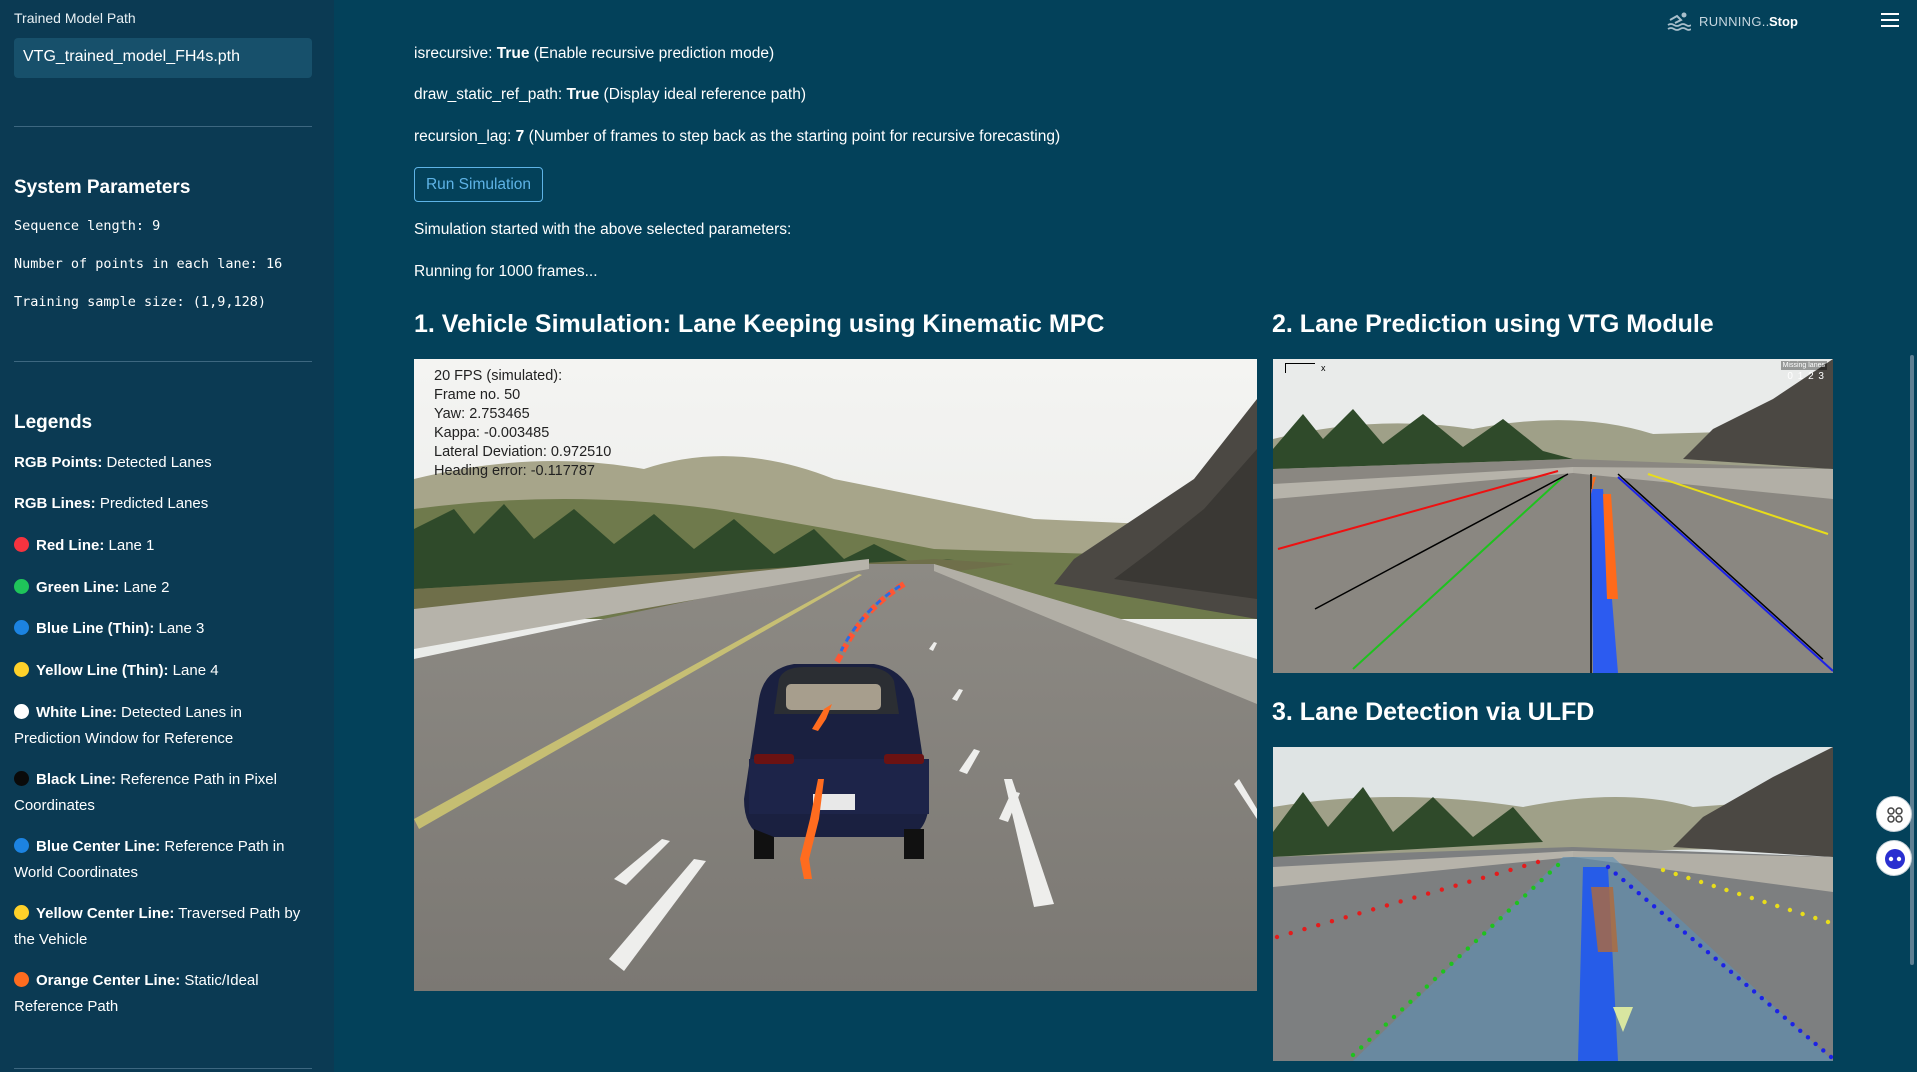  I want to click on red-dot-icon, so click(21, 544).